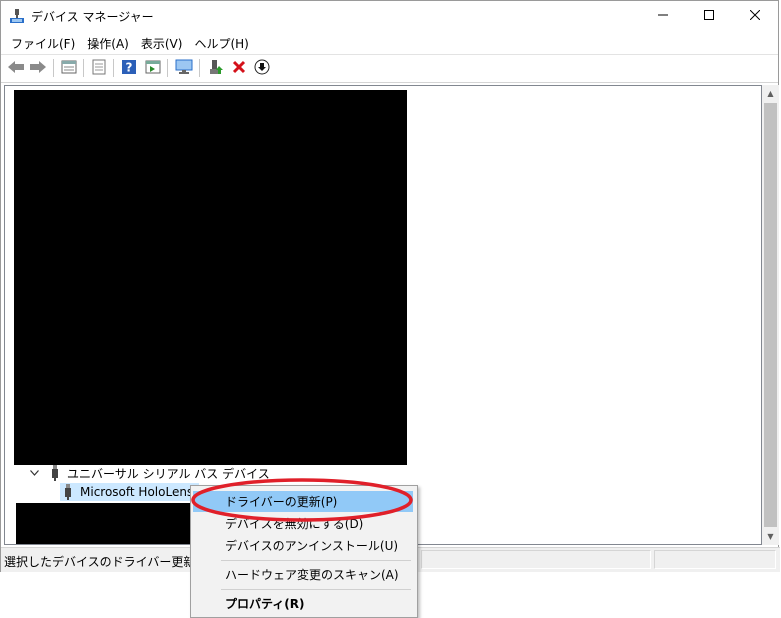 The height and width of the screenshot is (618, 781). Describe the element at coordinates (162, 42) in the screenshot. I see `menu-view: 表示(V)` at that location.